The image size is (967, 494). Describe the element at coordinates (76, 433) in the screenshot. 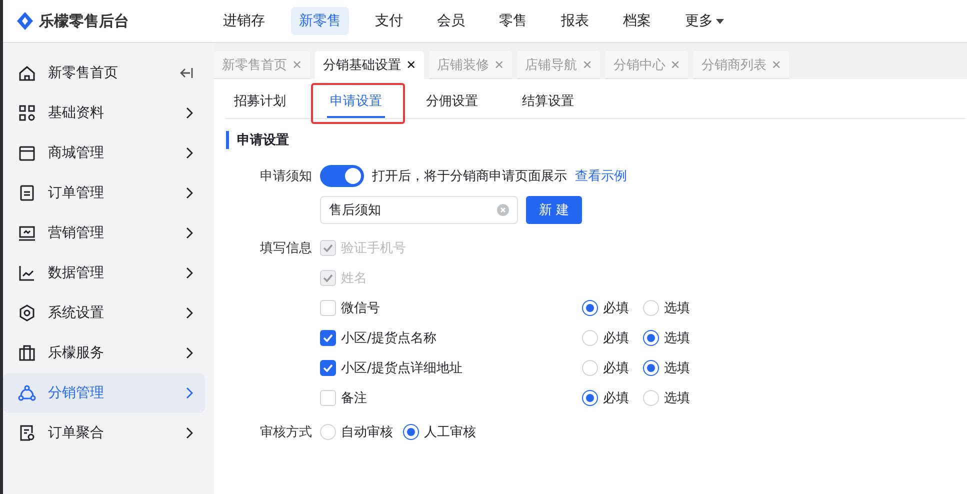

I see `sidebar-label: 订单聚合` at that location.